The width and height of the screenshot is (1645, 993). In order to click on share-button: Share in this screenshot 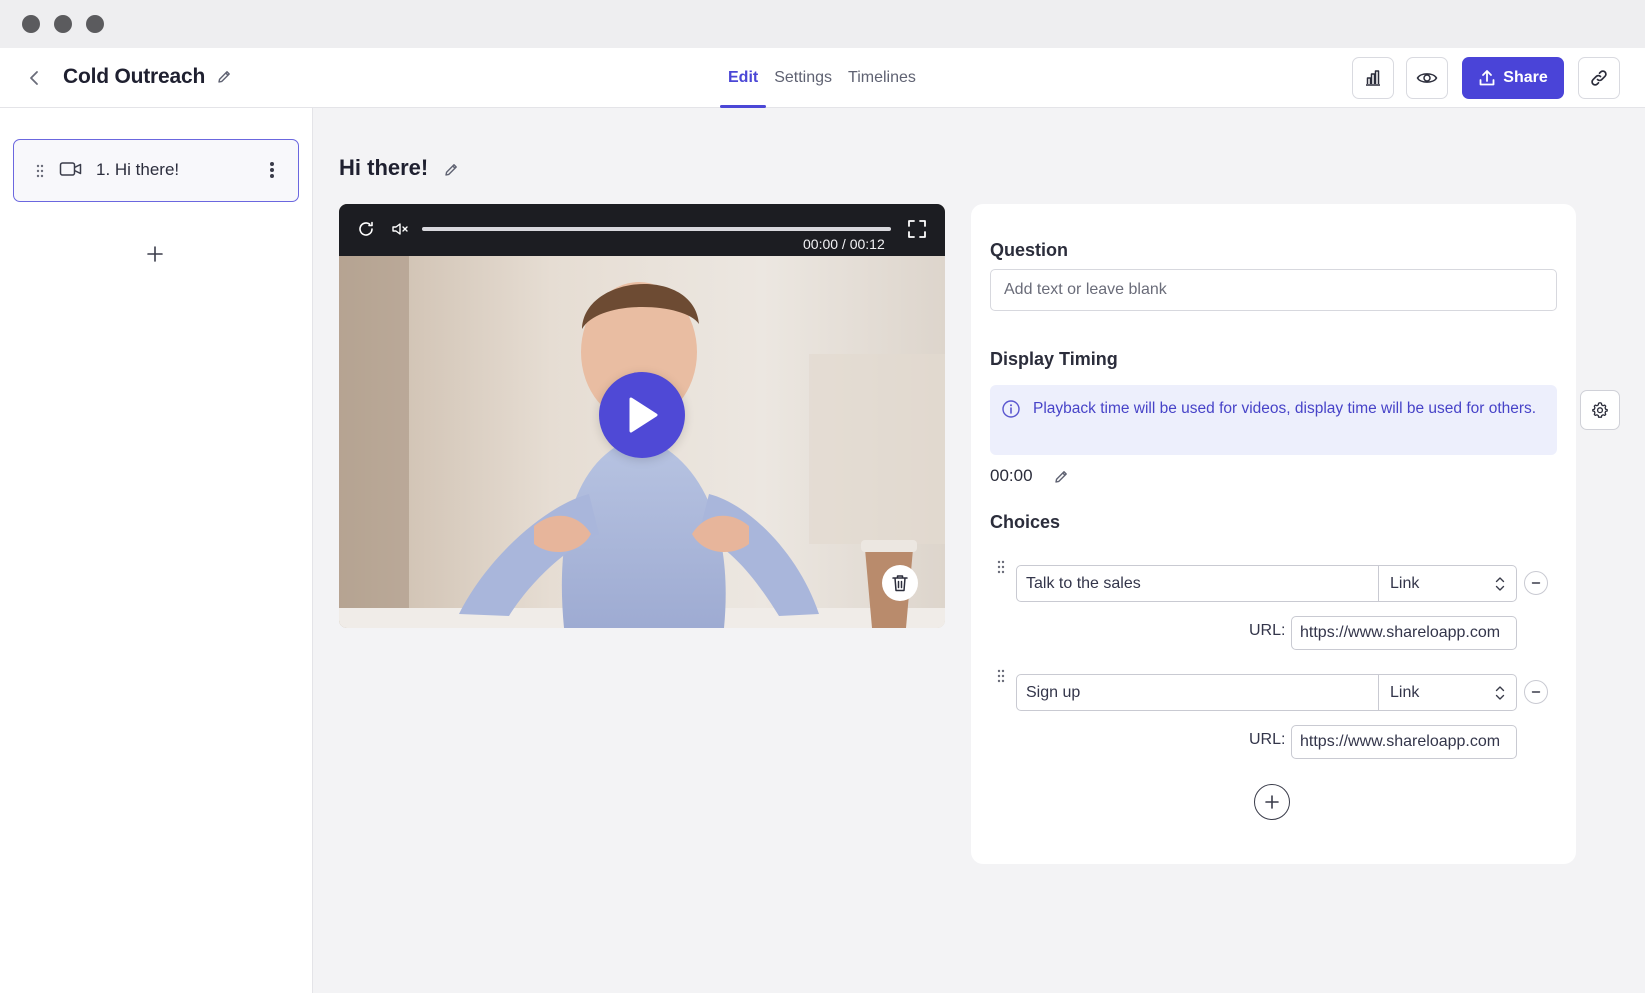, I will do `click(1513, 78)`.